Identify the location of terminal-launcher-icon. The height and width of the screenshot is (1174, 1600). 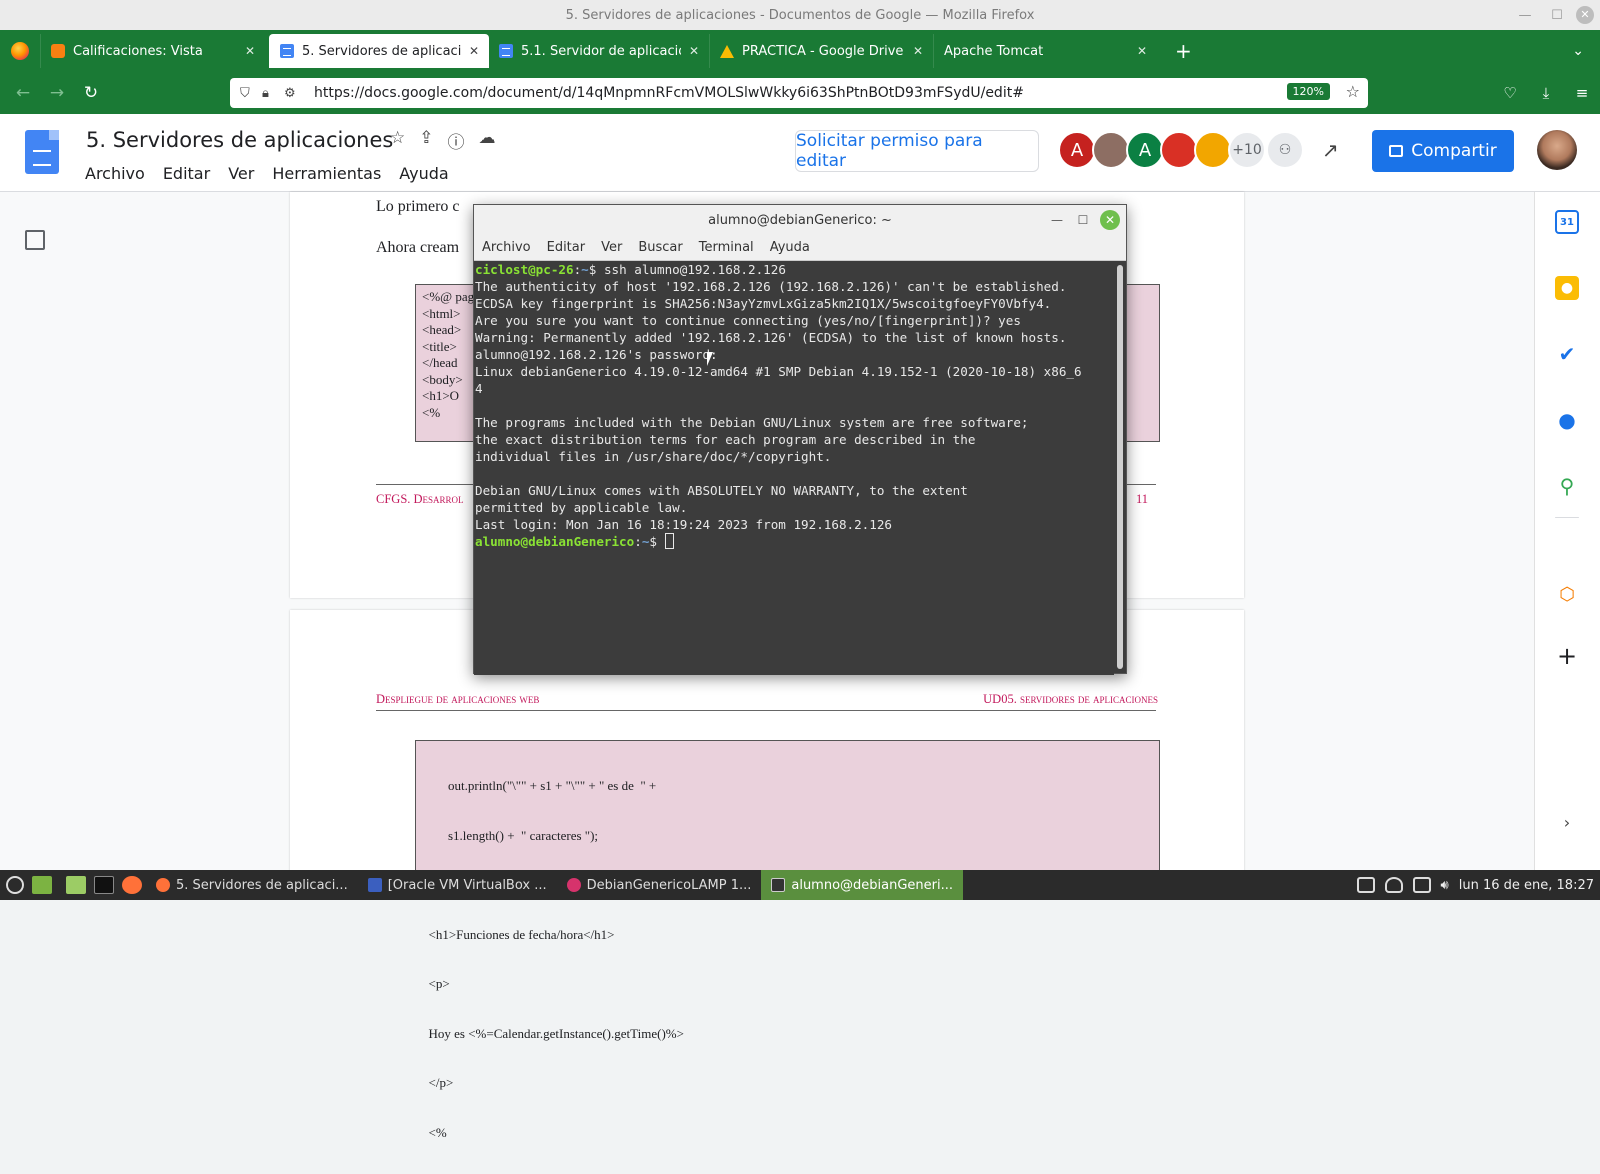
(104, 885).